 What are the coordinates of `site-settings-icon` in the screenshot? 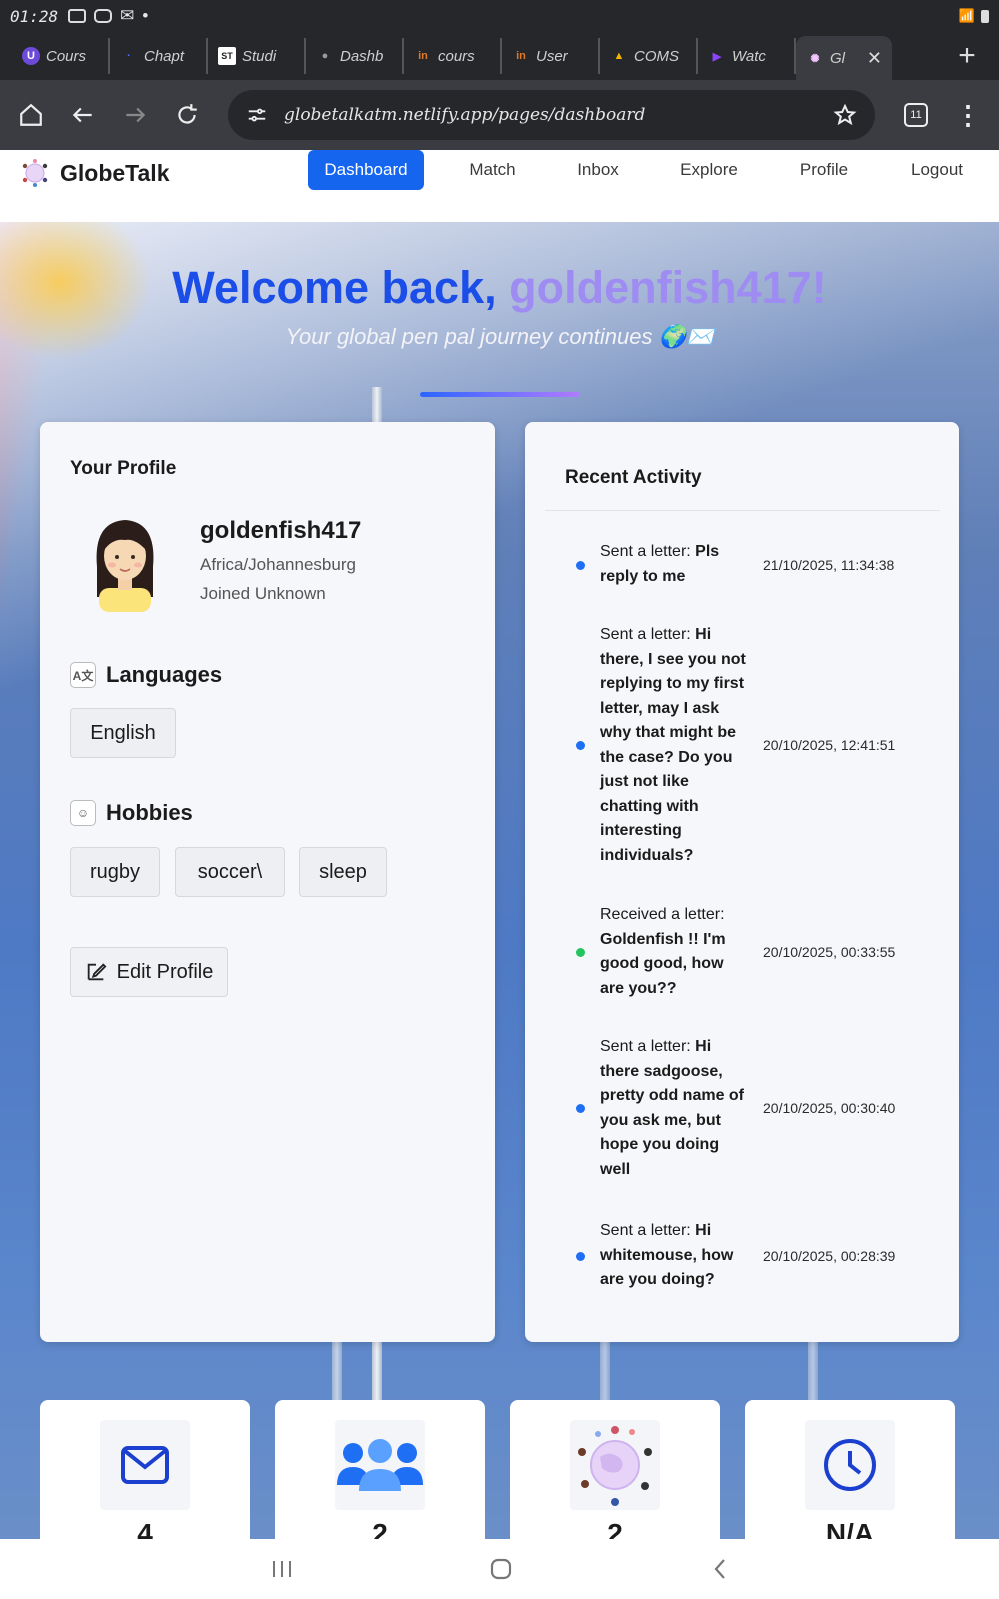 It's located at (257, 115).